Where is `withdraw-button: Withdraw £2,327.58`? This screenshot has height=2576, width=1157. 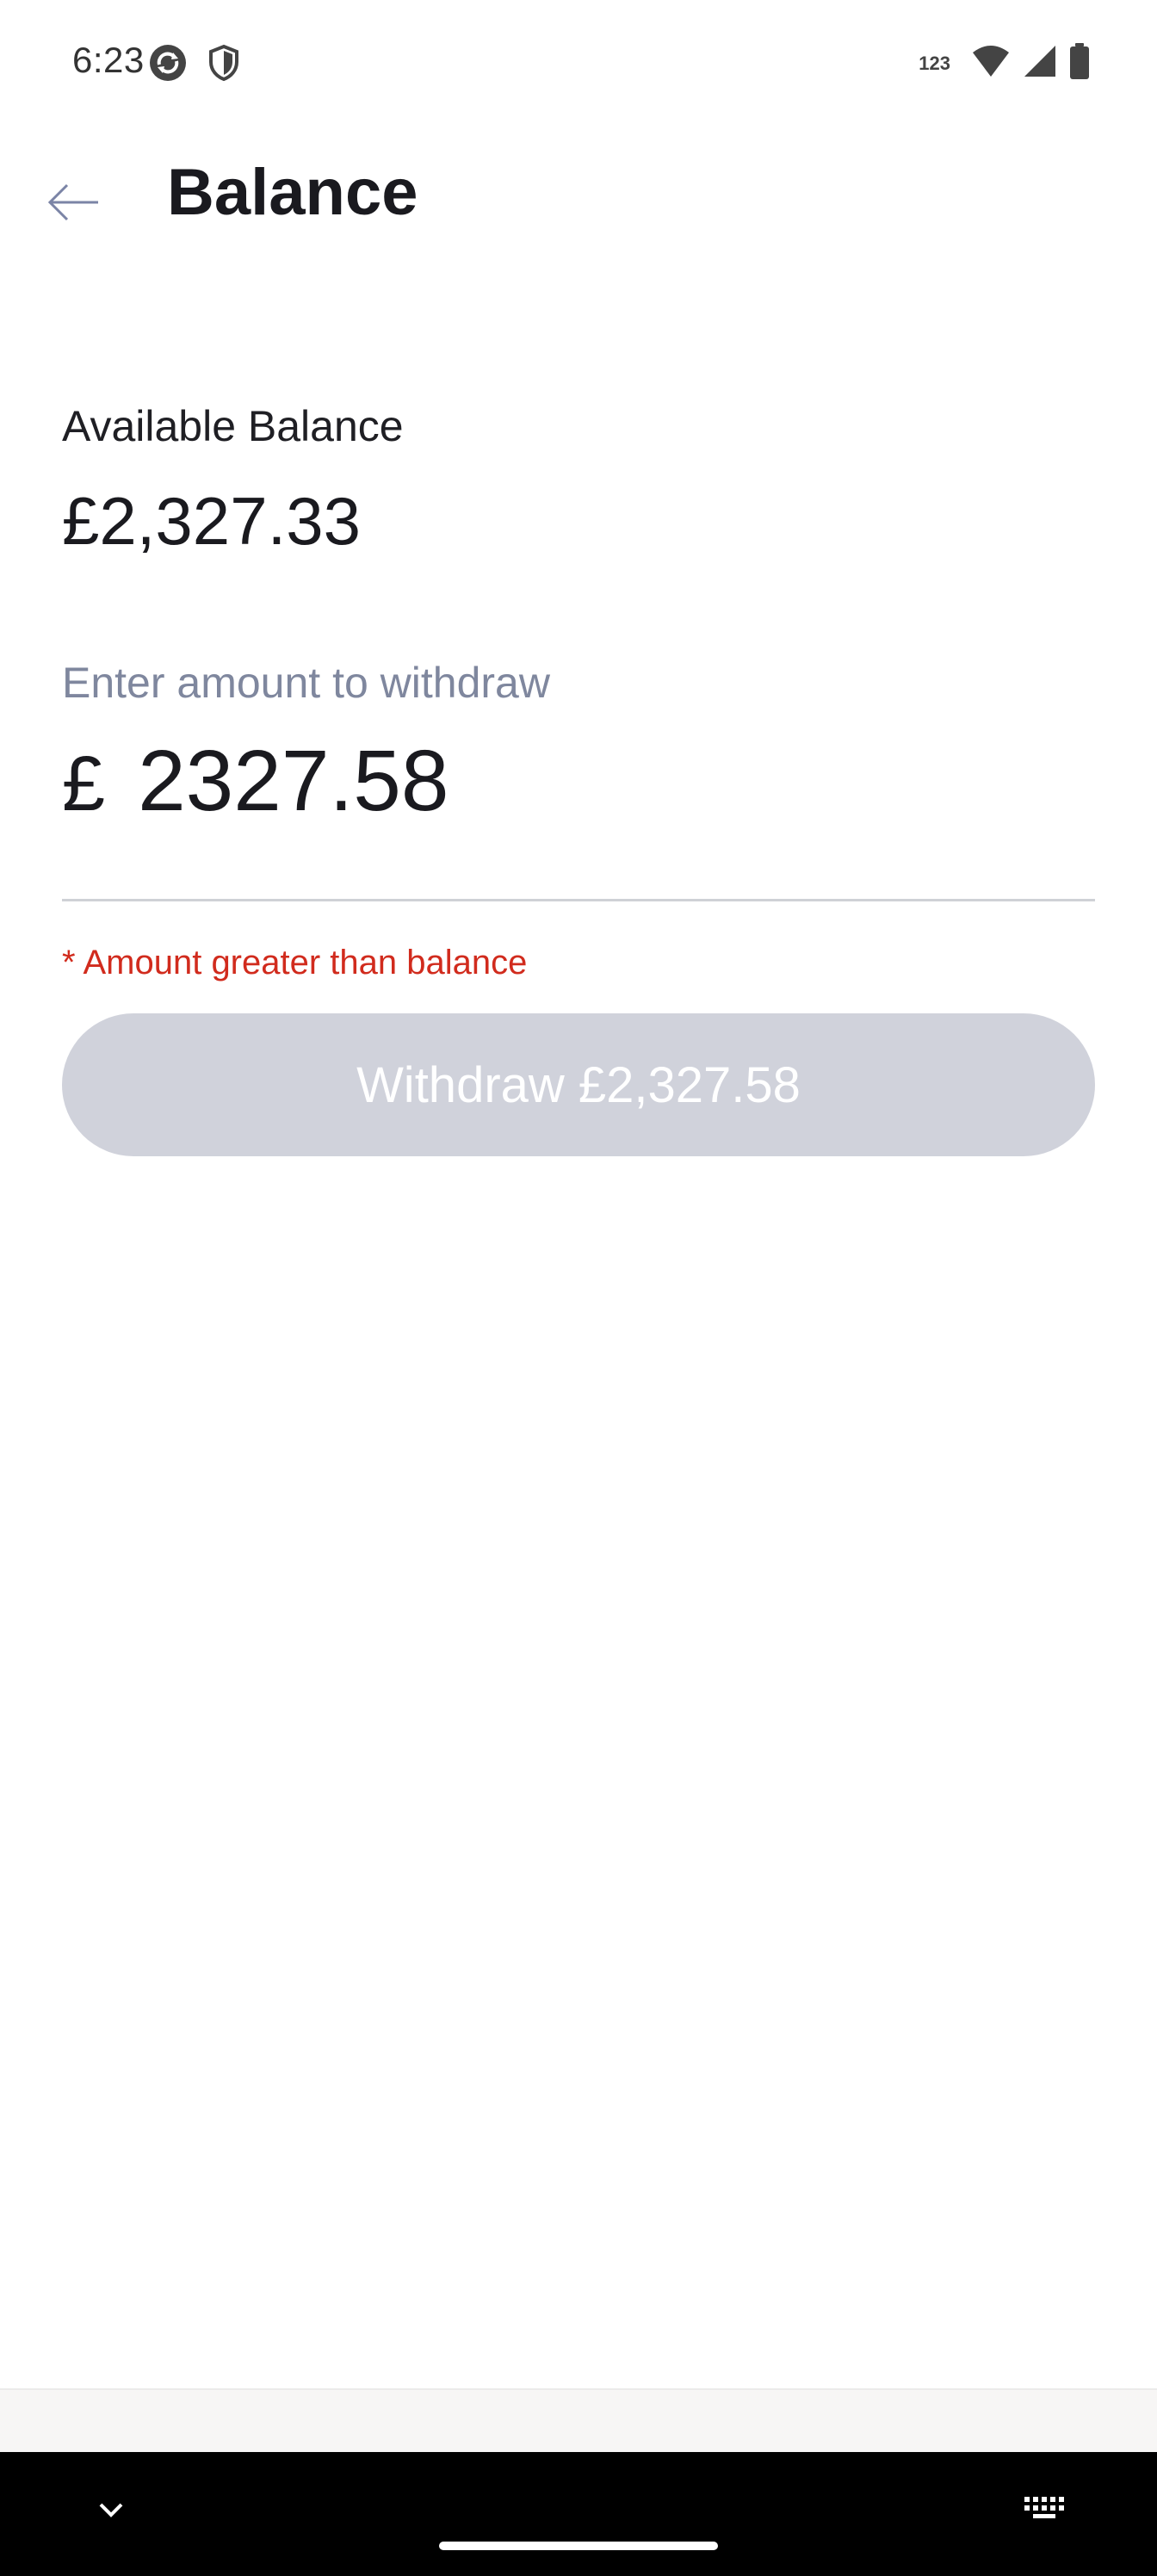
withdraw-button: Withdraw £2,327.58 is located at coordinates (579, 1084).